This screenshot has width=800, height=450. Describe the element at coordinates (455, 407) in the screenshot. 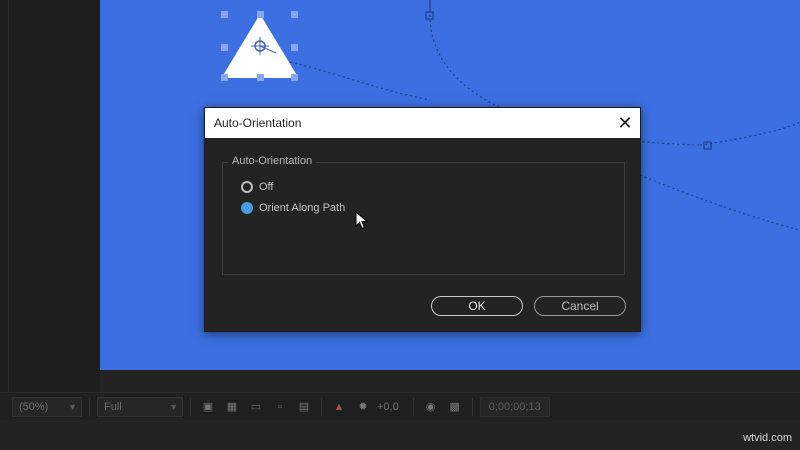

I see `show-snapshot-icon: ▩` at that location.